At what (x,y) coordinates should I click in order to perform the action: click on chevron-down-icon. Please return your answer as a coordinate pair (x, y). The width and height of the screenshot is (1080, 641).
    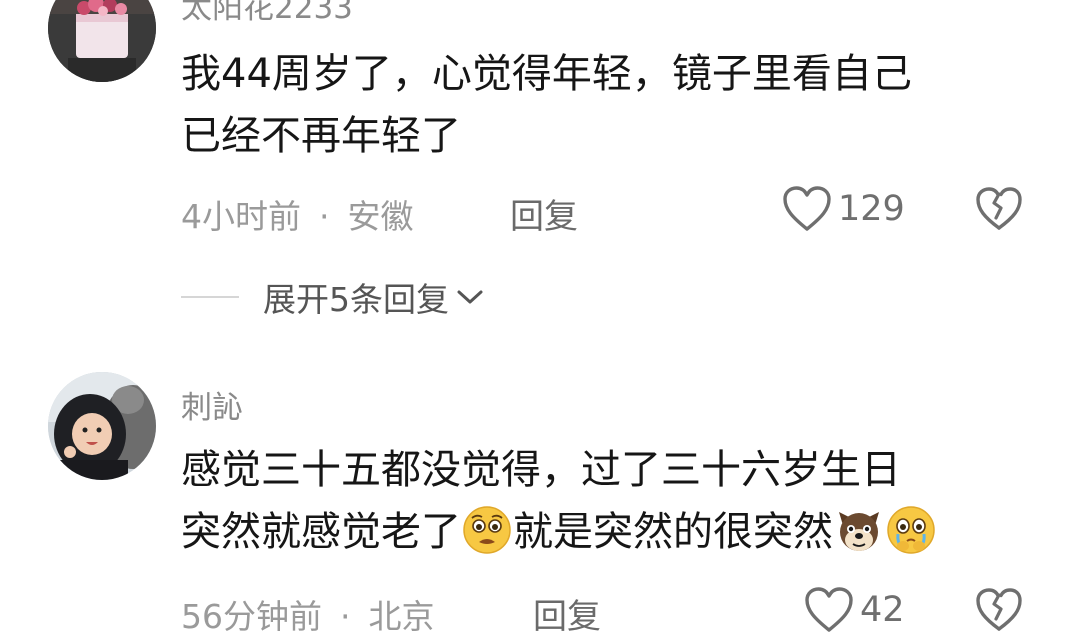
    Looking at the image, I should click on (470, 297).